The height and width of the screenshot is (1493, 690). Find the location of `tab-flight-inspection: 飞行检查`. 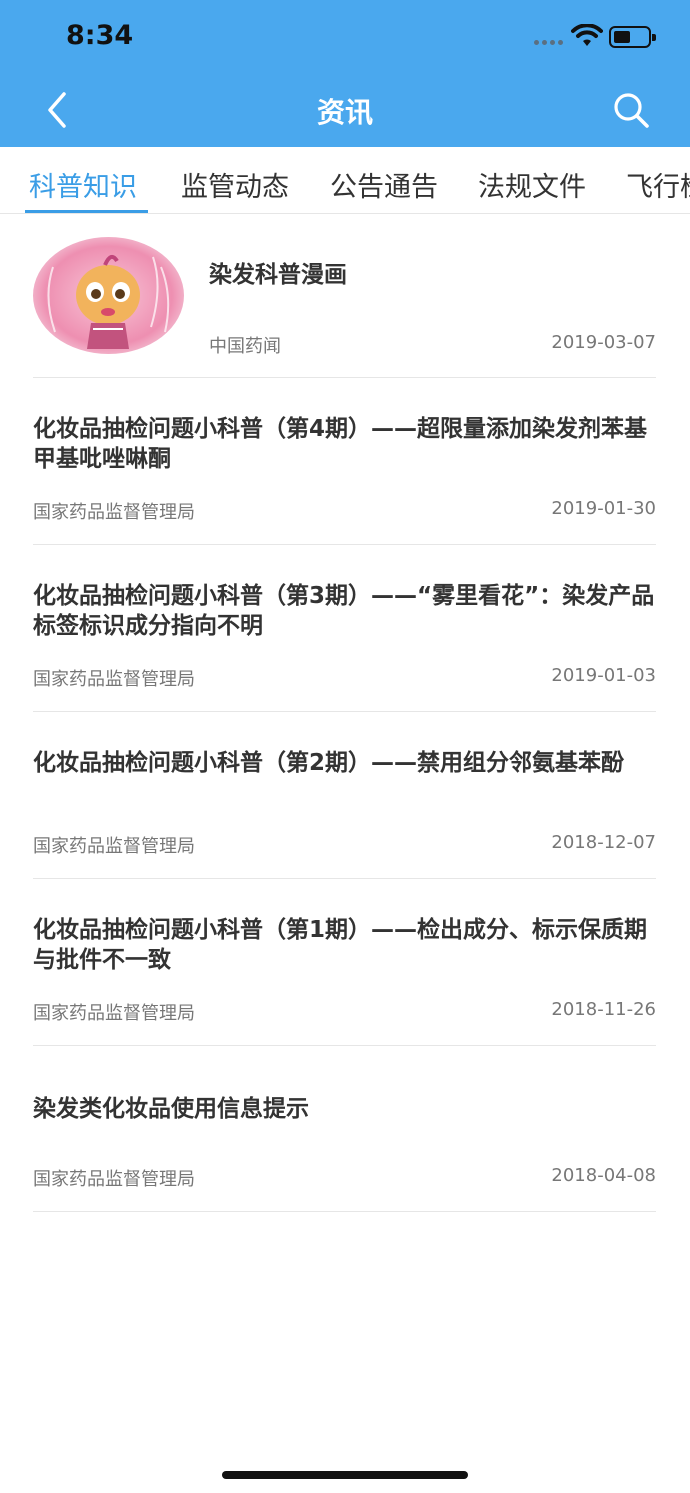

tab-flight-inspection: 飞行检查 is located at coordinates (658, 184).